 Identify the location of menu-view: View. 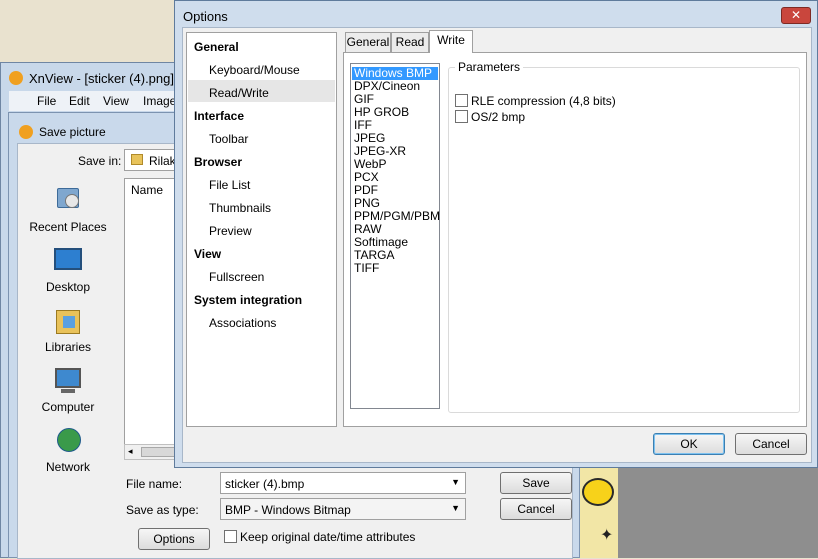
(116, 101).